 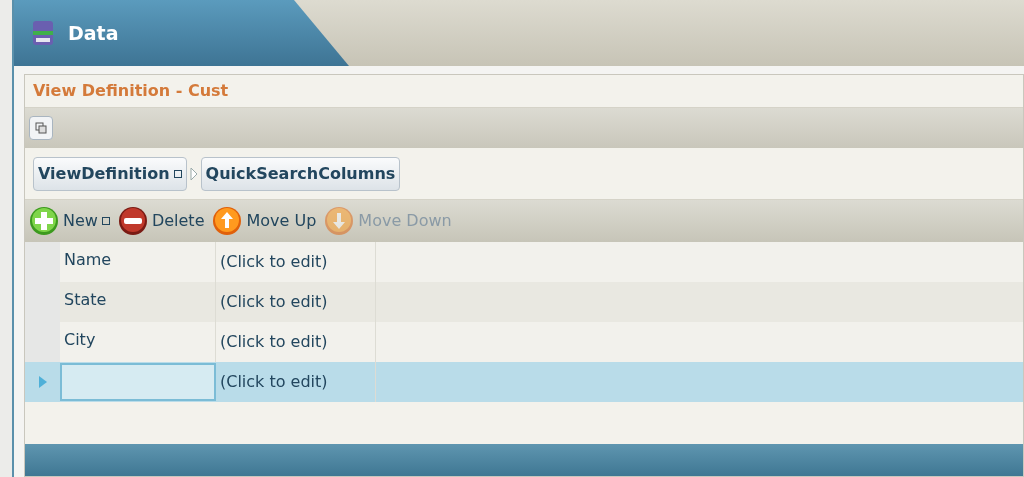 What do you see at coordinates (264, 221) in the screenshot?
I see `toolbar-button: Move Up` at bounding box center [264, 221].